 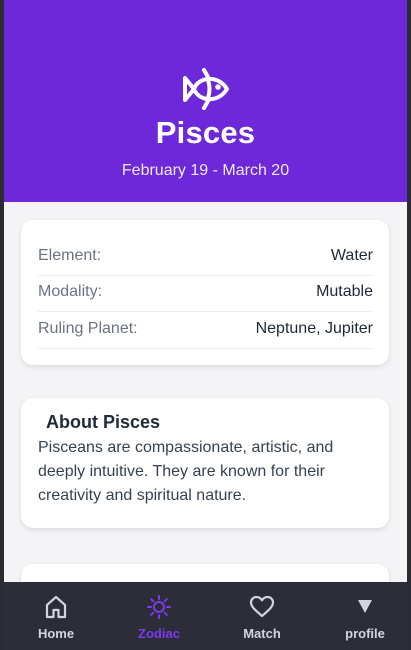 I want to click on nav-item-profile: profile, so click(x=363, y=616).